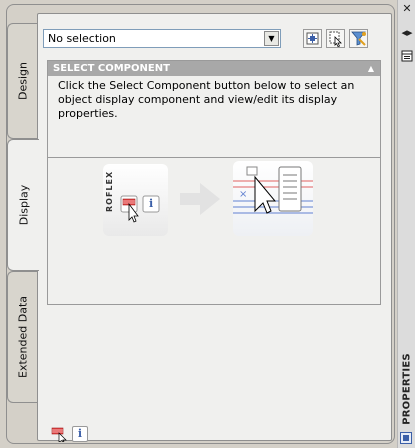  I want to click on tab-extended-data-label: Extended Data, so click(22, 337).